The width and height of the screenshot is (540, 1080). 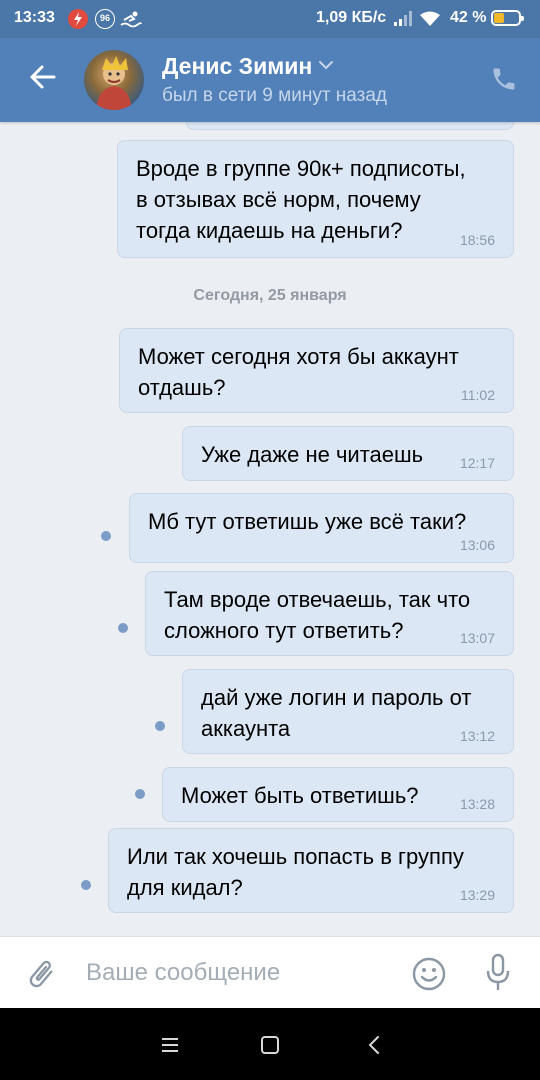 I want to click on system-navigation-bar, so click(x=270, y=1044).